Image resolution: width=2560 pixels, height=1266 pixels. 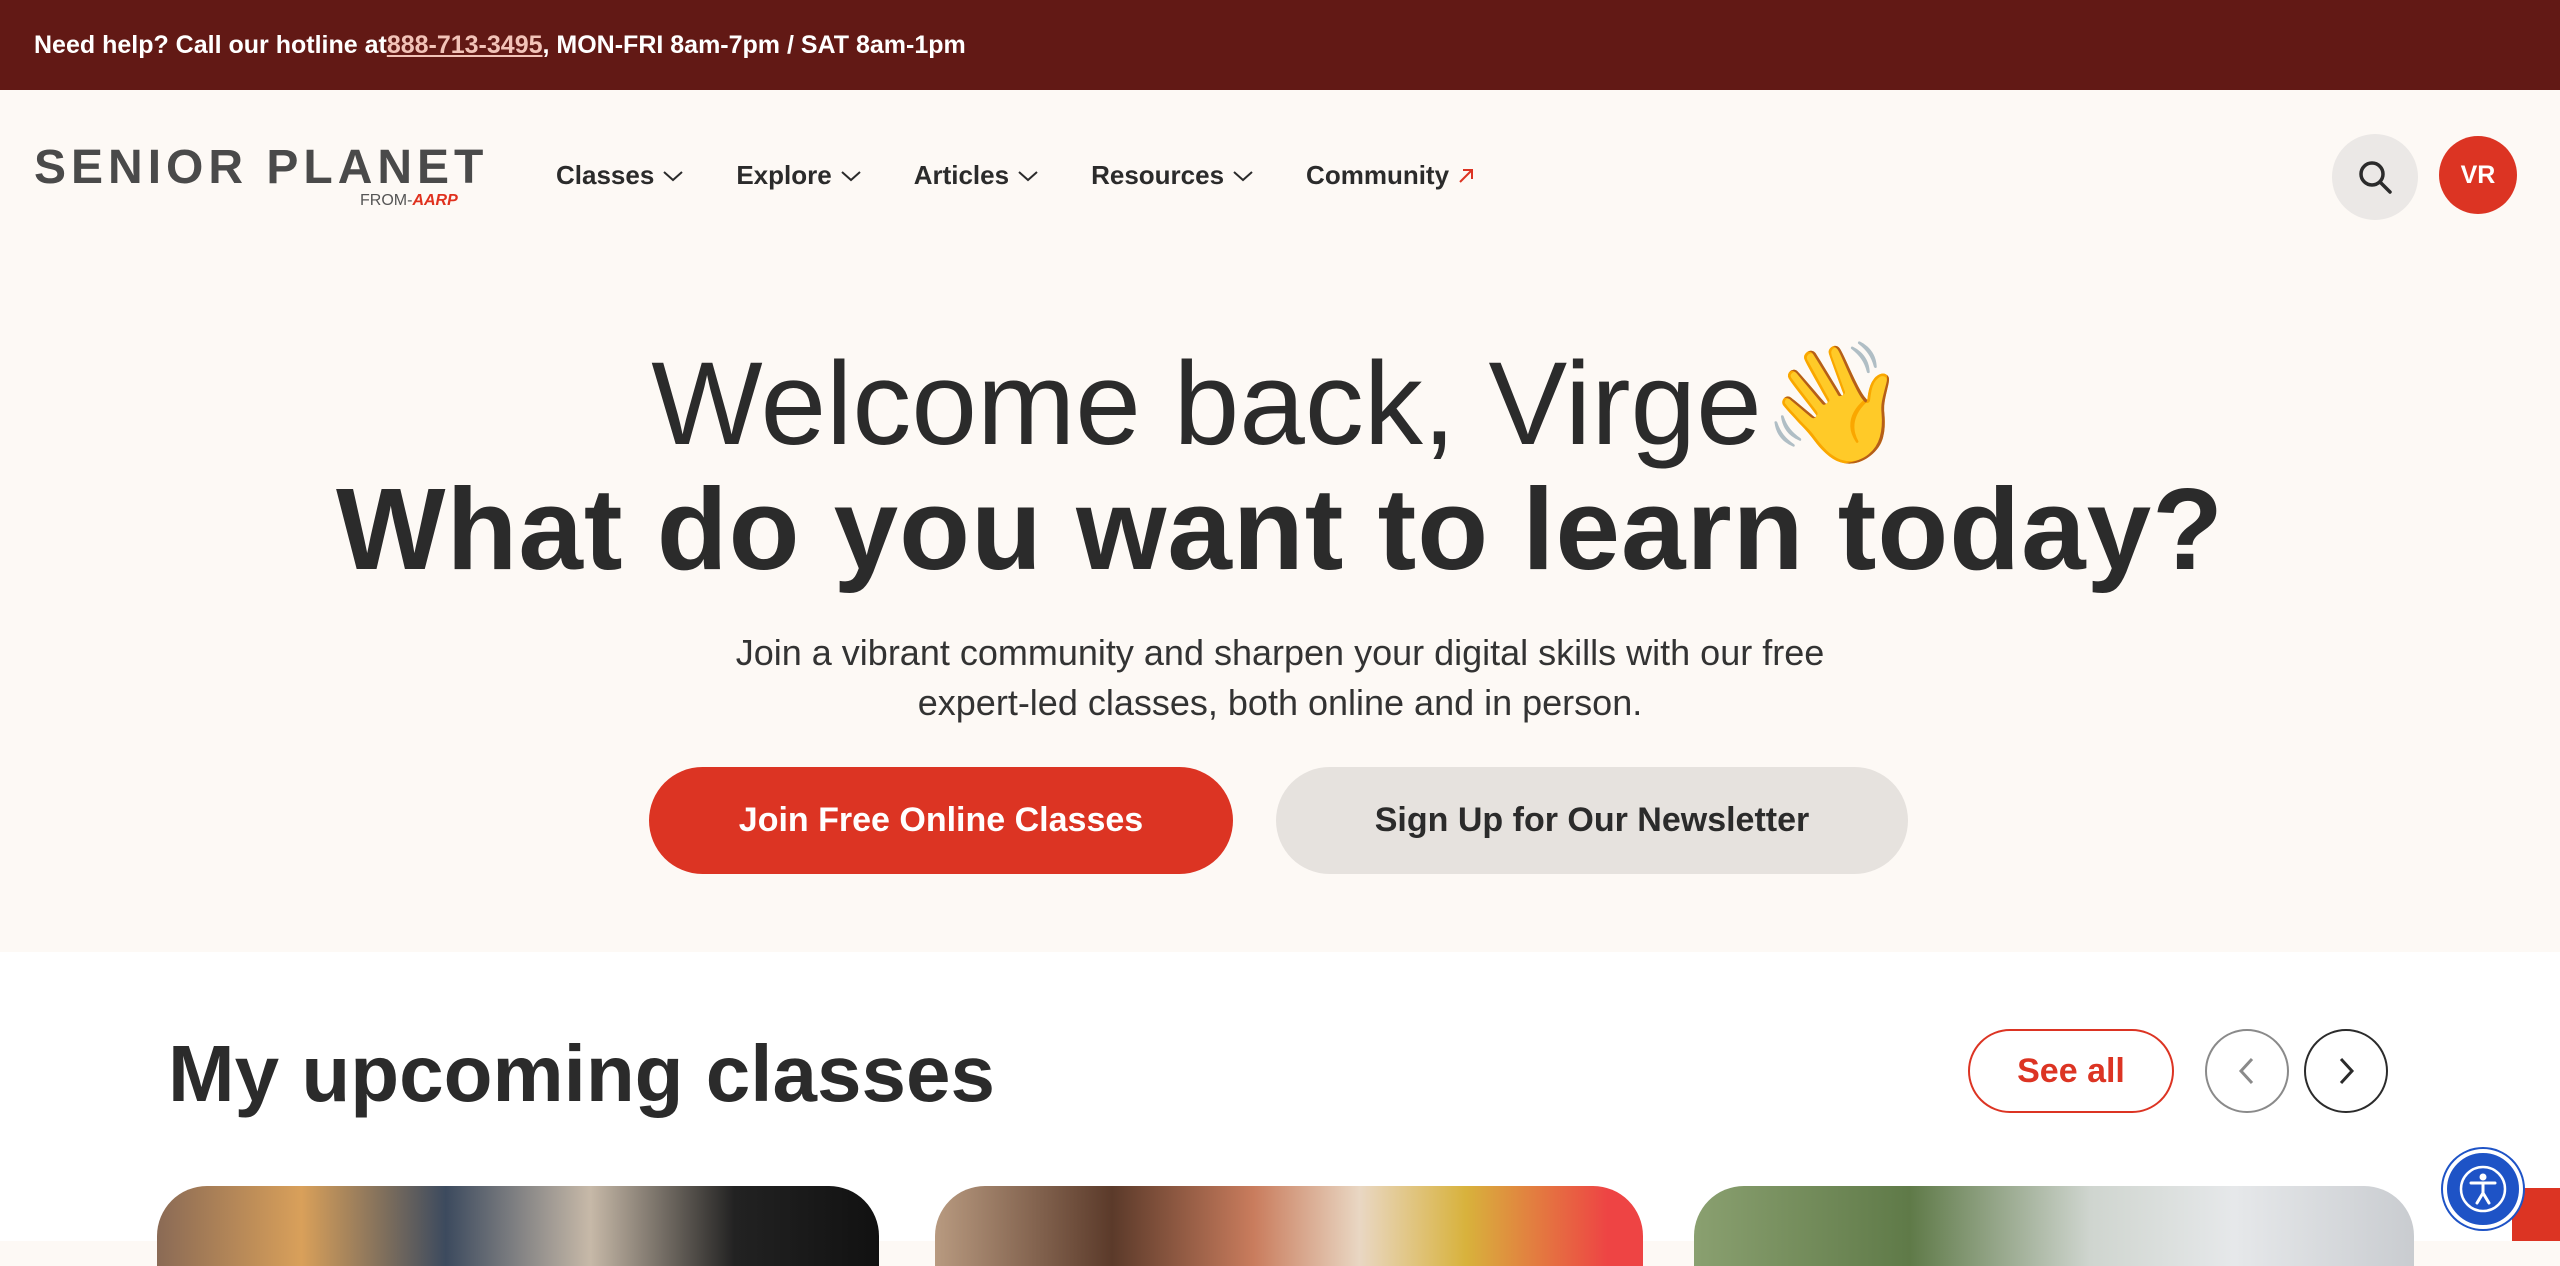 What do you see at coordinates (1835, 404) in the screenshot?
I see `waving-hand-icon: 👋` at bounding box center [1835, 404].